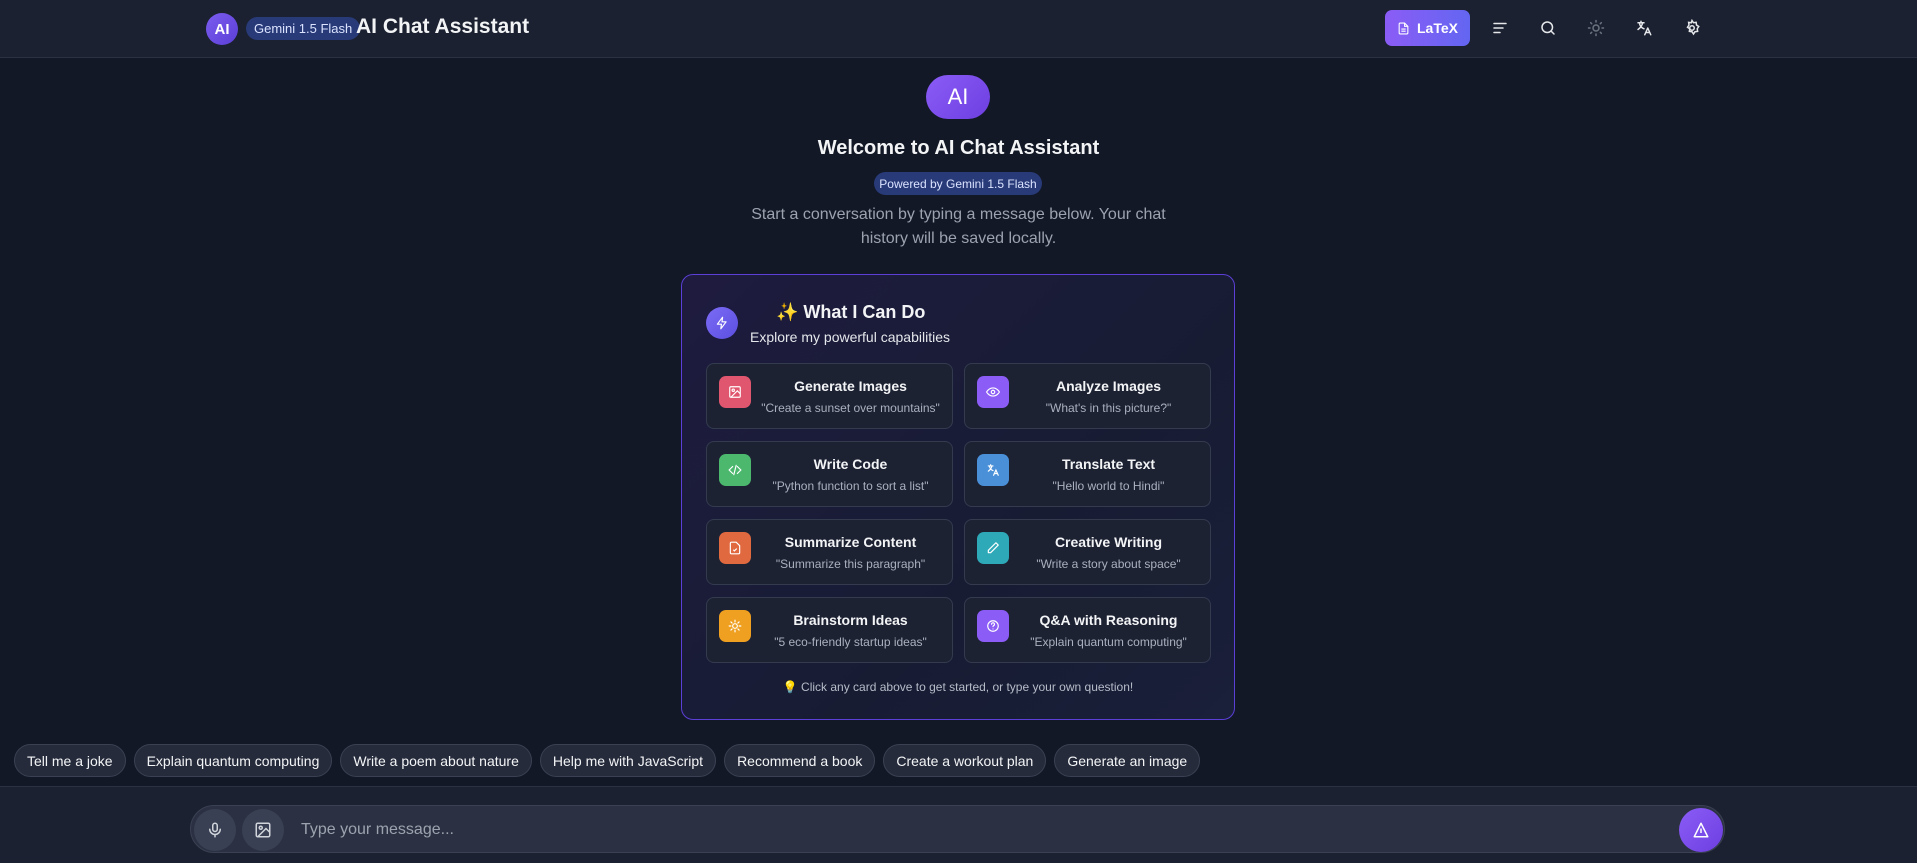 The height and width of the screenshot is (863, 1917). What do you see at coordinates (443, 26) in the screenshot?
I see `app-title: AI Chat Assistant` at bounding box center [443, 26].